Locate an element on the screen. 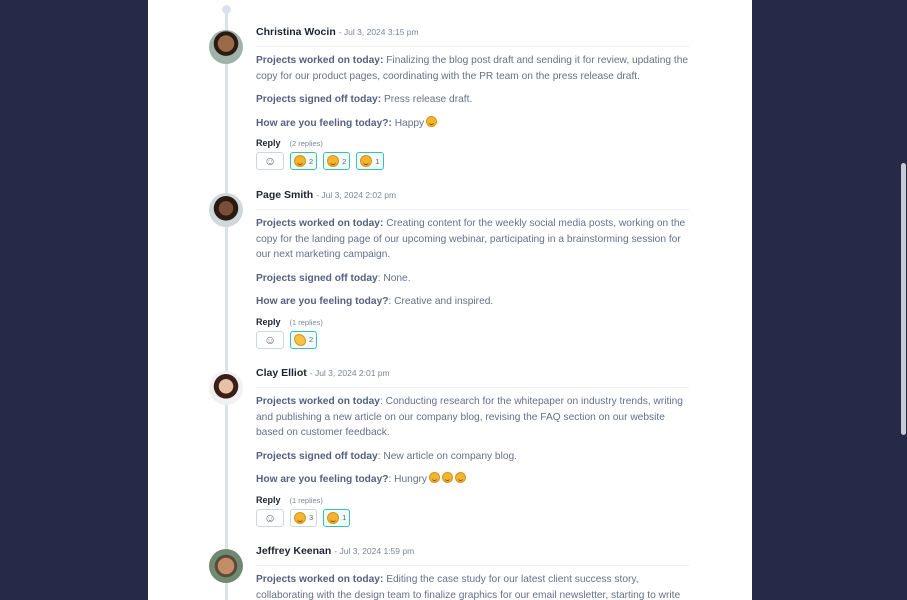  post-timestamp: - Jul 3, 2024 1:59 pm is located at coordinates (374, 551).